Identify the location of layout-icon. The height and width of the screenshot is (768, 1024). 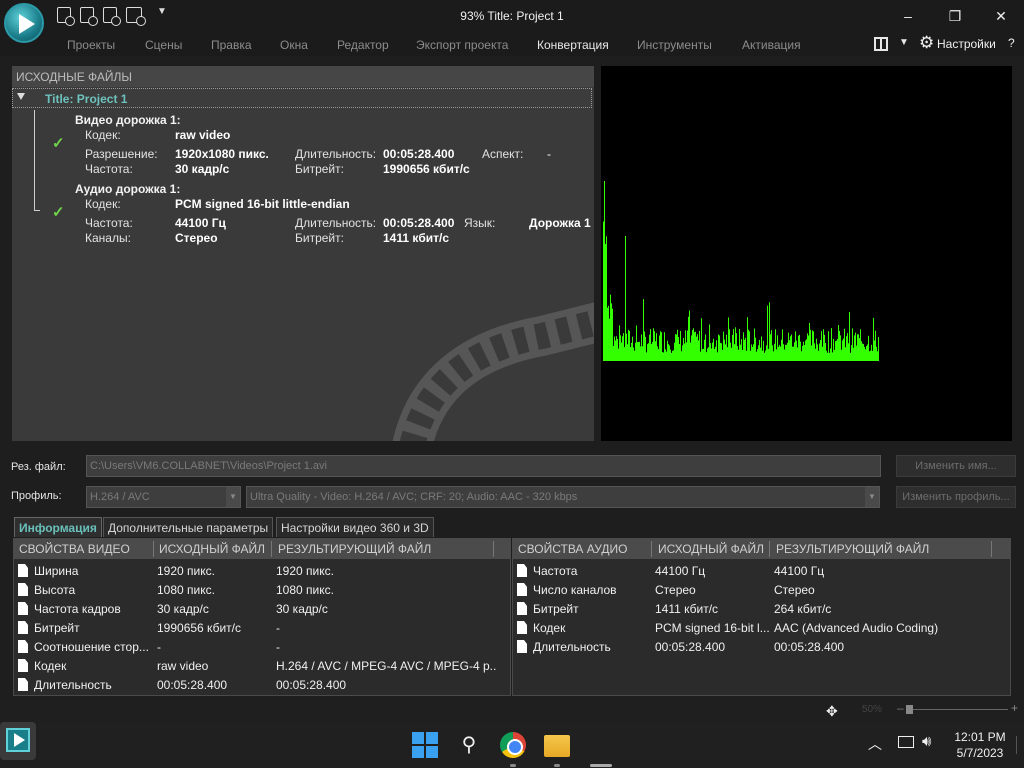
(881, 44).